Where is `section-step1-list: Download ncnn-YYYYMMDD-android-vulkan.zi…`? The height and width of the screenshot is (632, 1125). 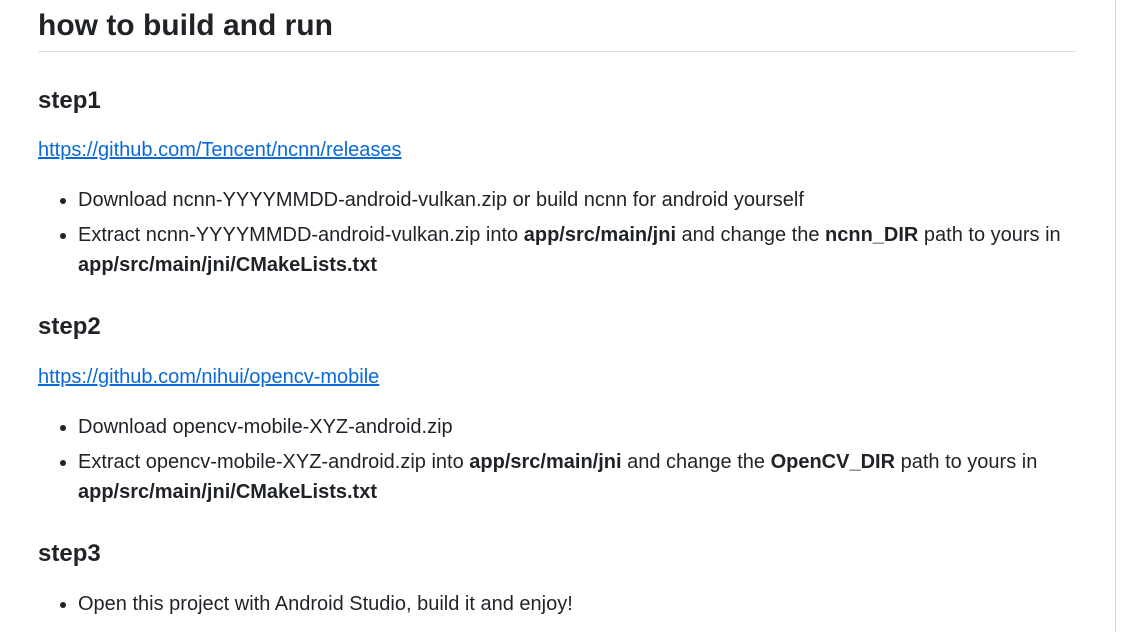
section-step1-list: Download ncnn-YYYYMMDD-android-vulkan.zi… is located at coordinates (557, 235).